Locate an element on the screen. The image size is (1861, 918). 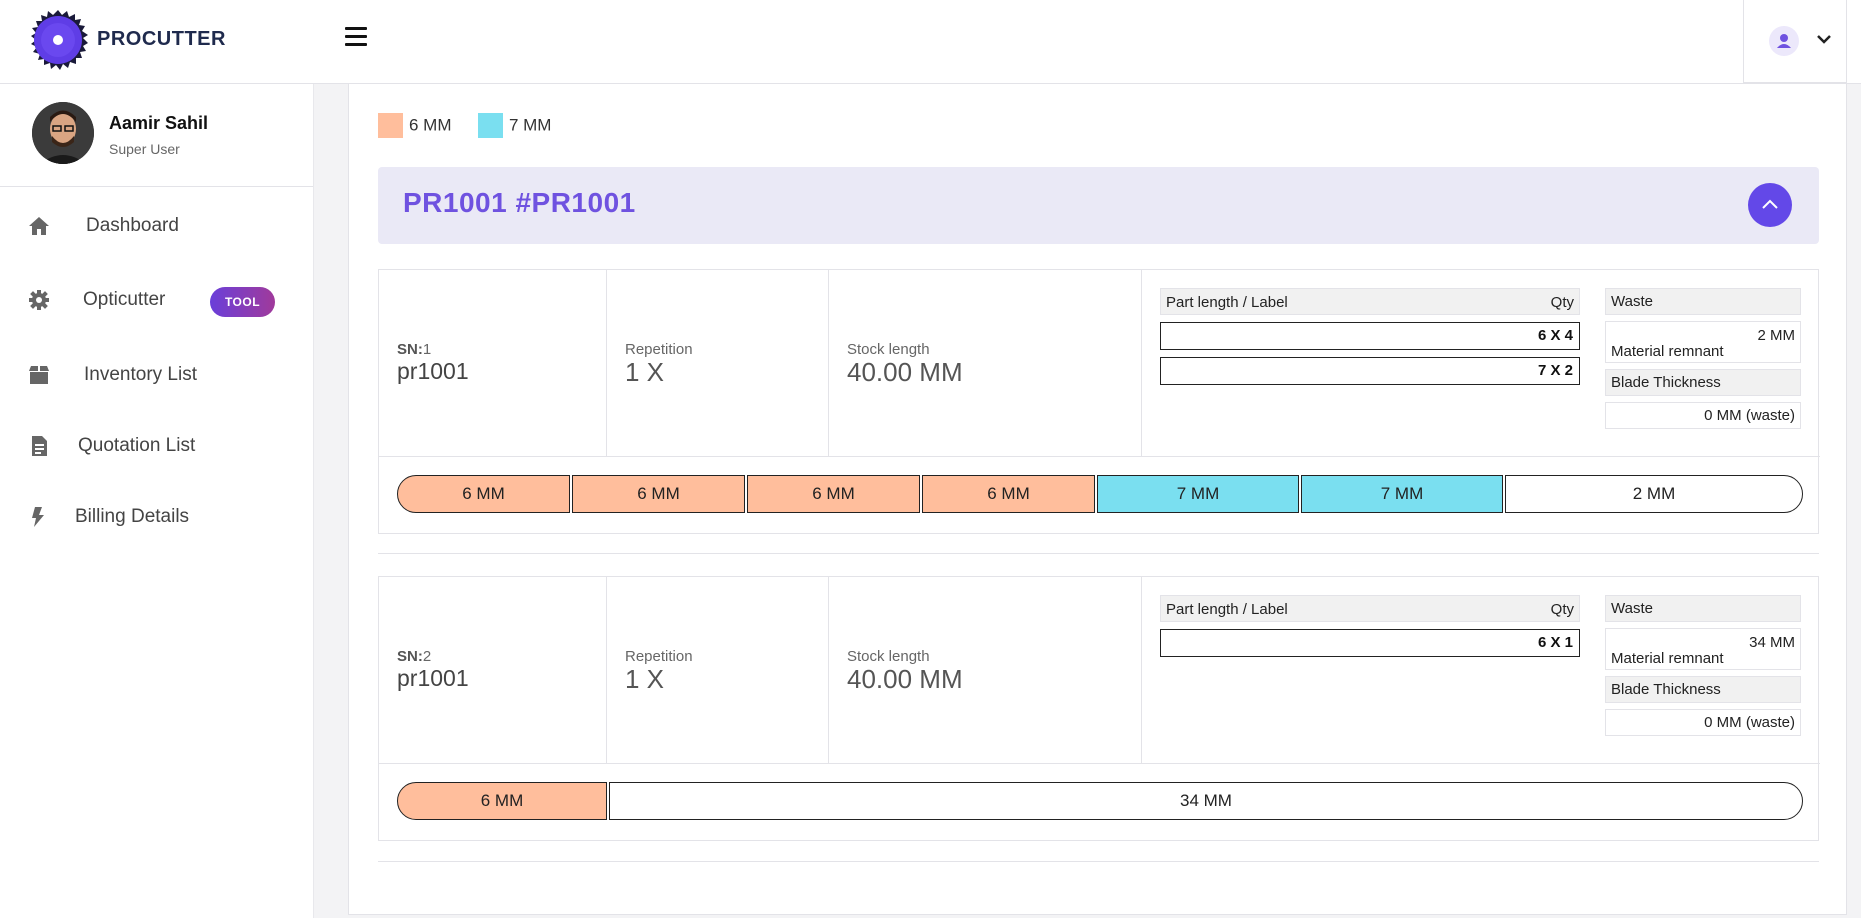
cut-bar: 6 MM 6 MM 6 MM 6 MM 7 MM 7 MM 2 MM is located at coordinates (1100, 494).